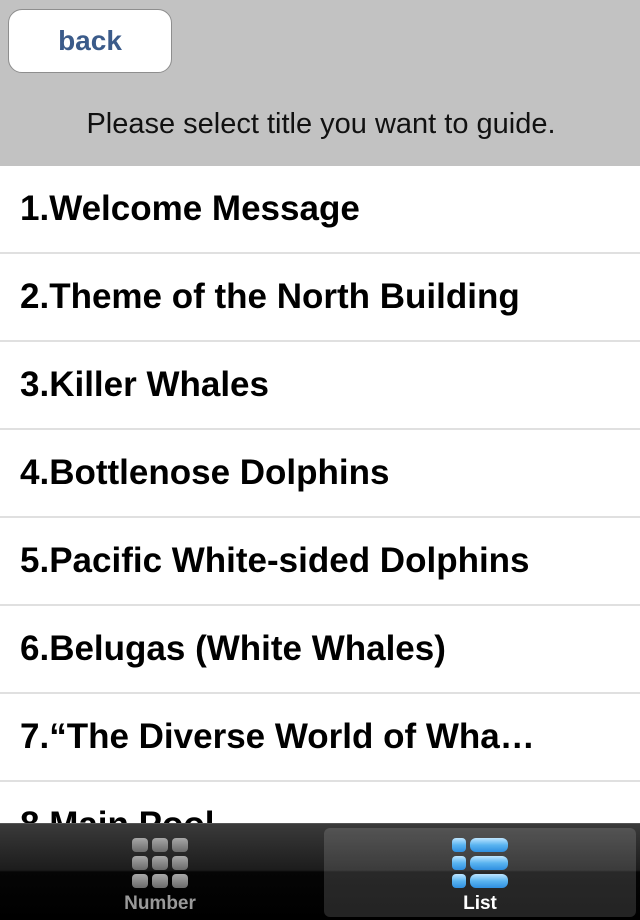  Describe the element at coordinates (270, 296) in the screenshot. I see `list-item-label: 2.Theme of the North Building` at that location.